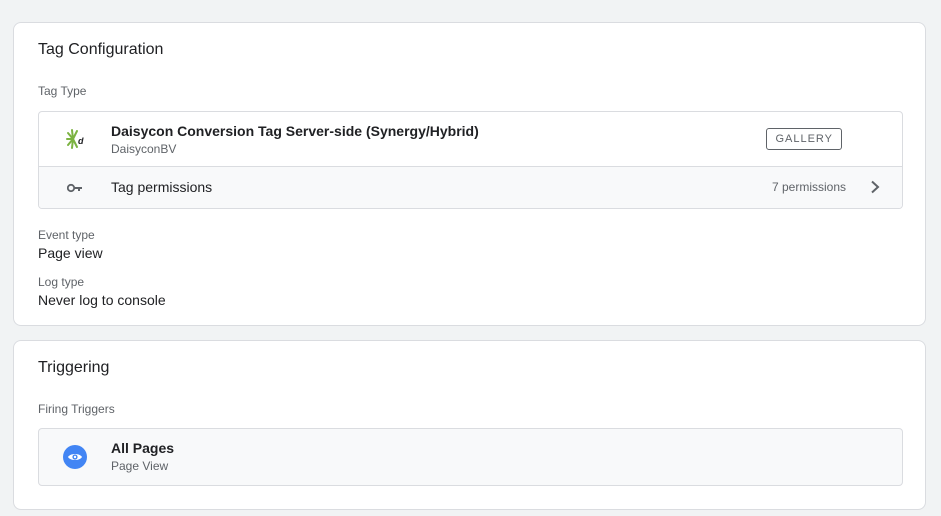 This screenshot has height=516, width=941. Describe the element at coordinates (143, 448) in the screenshot. I see `trigger-name: All Pages` at that location.